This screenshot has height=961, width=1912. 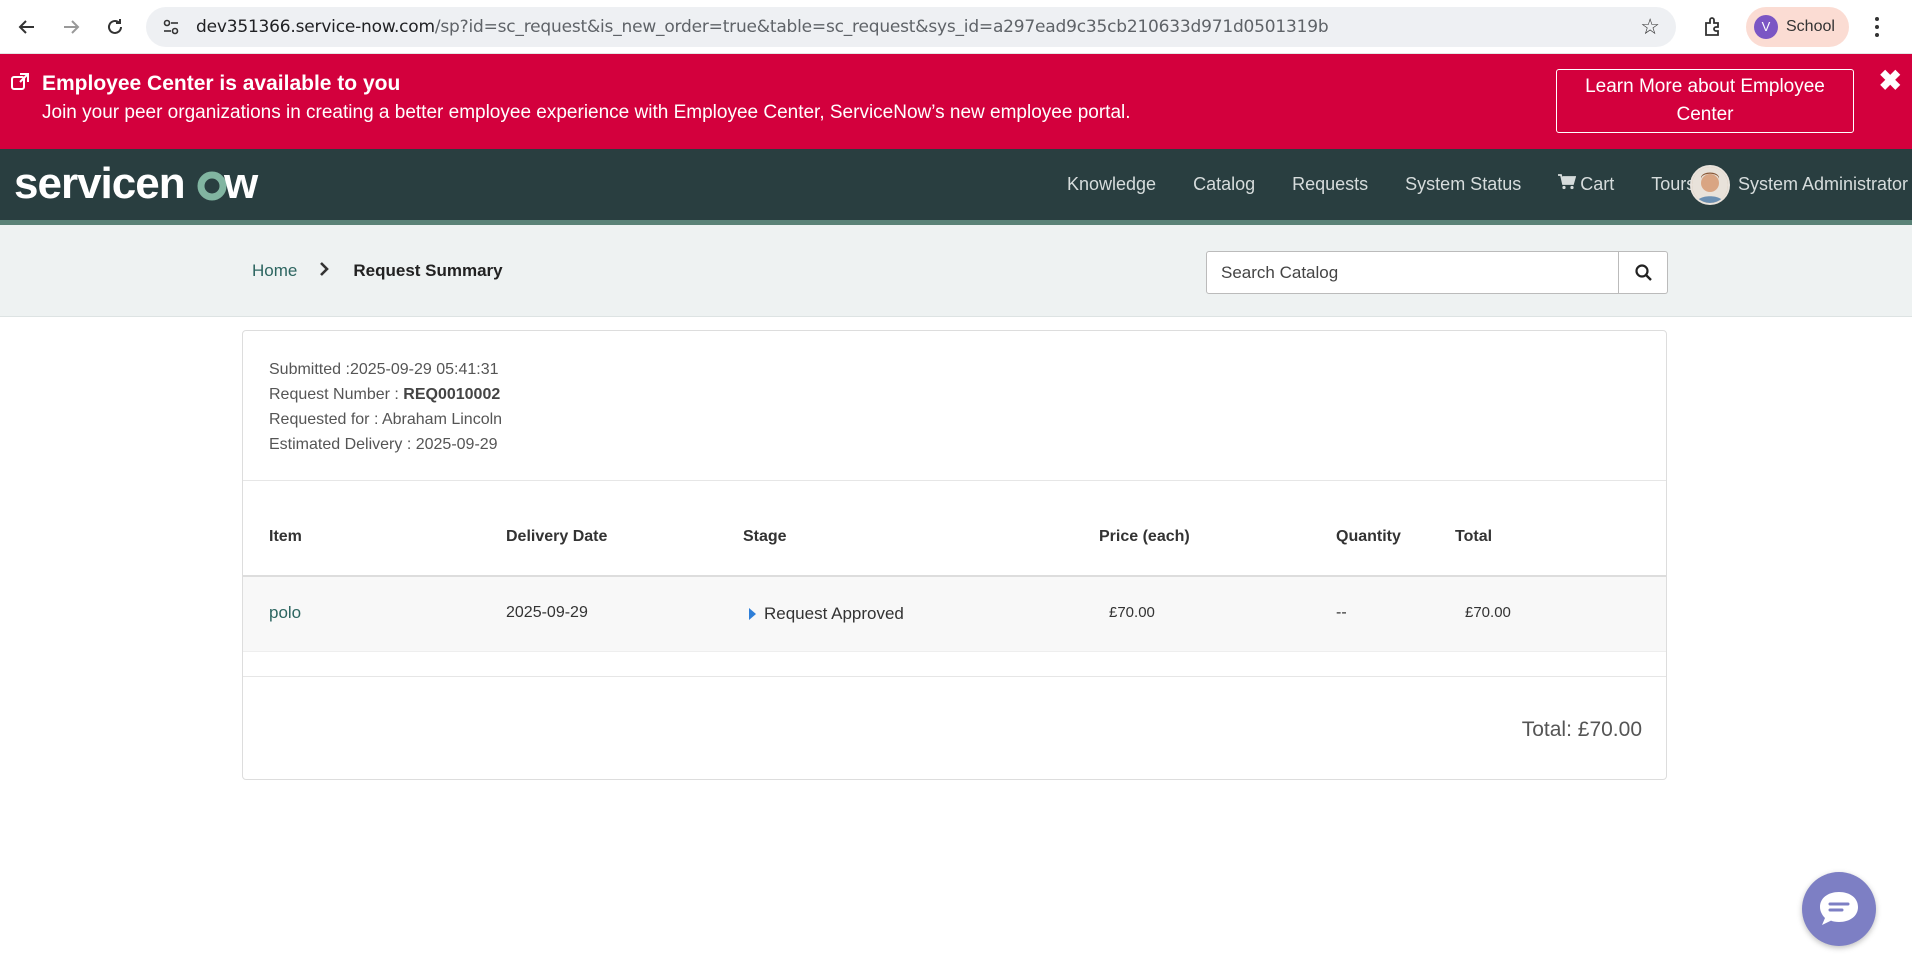 I want to click on reload-icon, so click(x=115, y=27).